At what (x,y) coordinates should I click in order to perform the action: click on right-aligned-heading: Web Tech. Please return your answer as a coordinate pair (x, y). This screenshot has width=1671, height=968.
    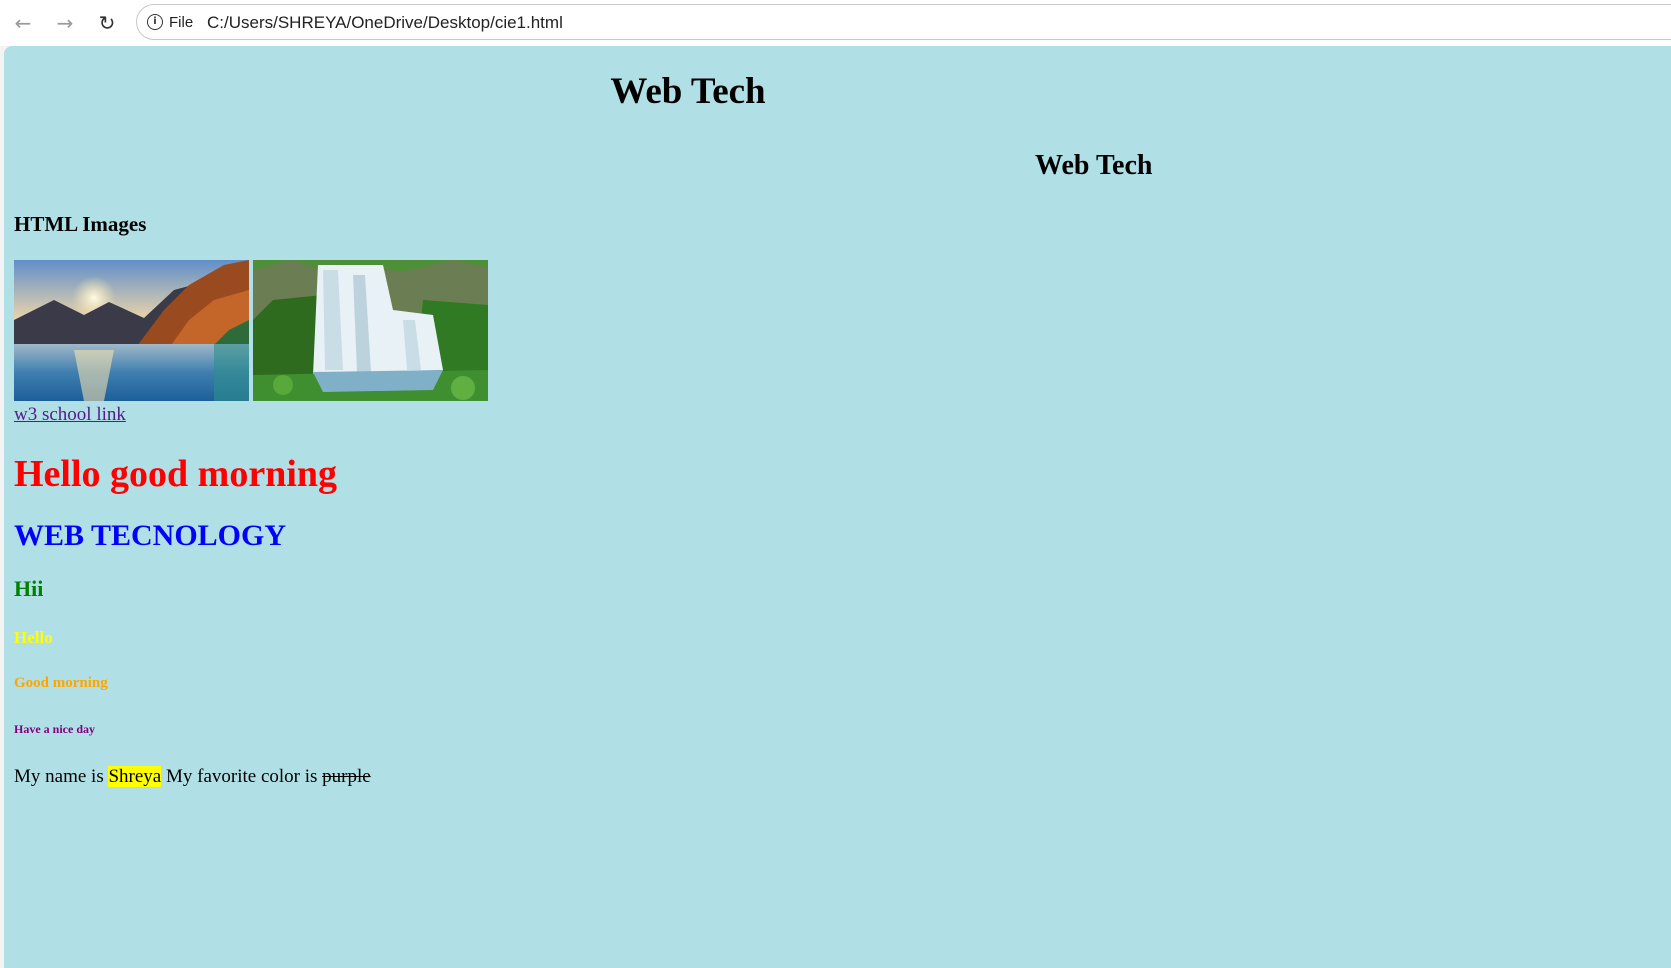
    Looking at the image, I should click on (1094, 165).